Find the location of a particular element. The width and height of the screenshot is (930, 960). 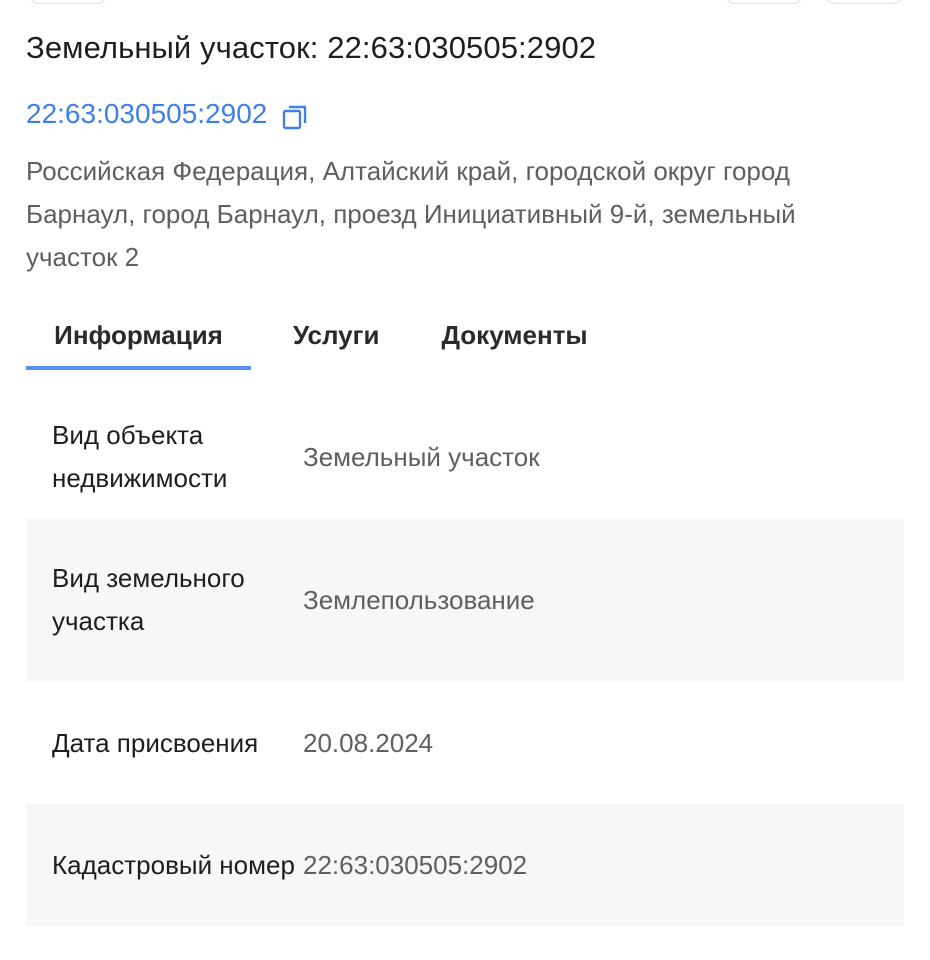

info-row-key: Вид земельного участка is located at coordinates (148, 599).